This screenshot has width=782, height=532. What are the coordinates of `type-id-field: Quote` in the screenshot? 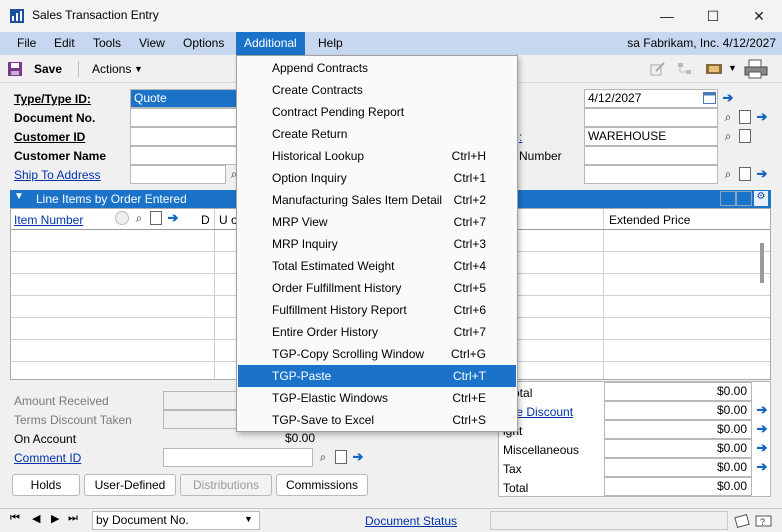 It's located at (184, 98).